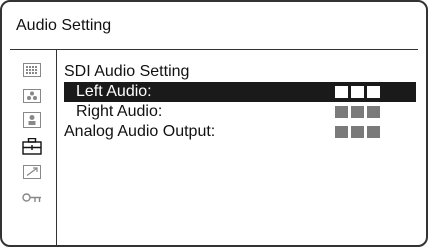  What do you see at coordinates (127, 71) in the screenshot?
I see `section-label: SDI Audio Setting` at bounding box center [127, 71].